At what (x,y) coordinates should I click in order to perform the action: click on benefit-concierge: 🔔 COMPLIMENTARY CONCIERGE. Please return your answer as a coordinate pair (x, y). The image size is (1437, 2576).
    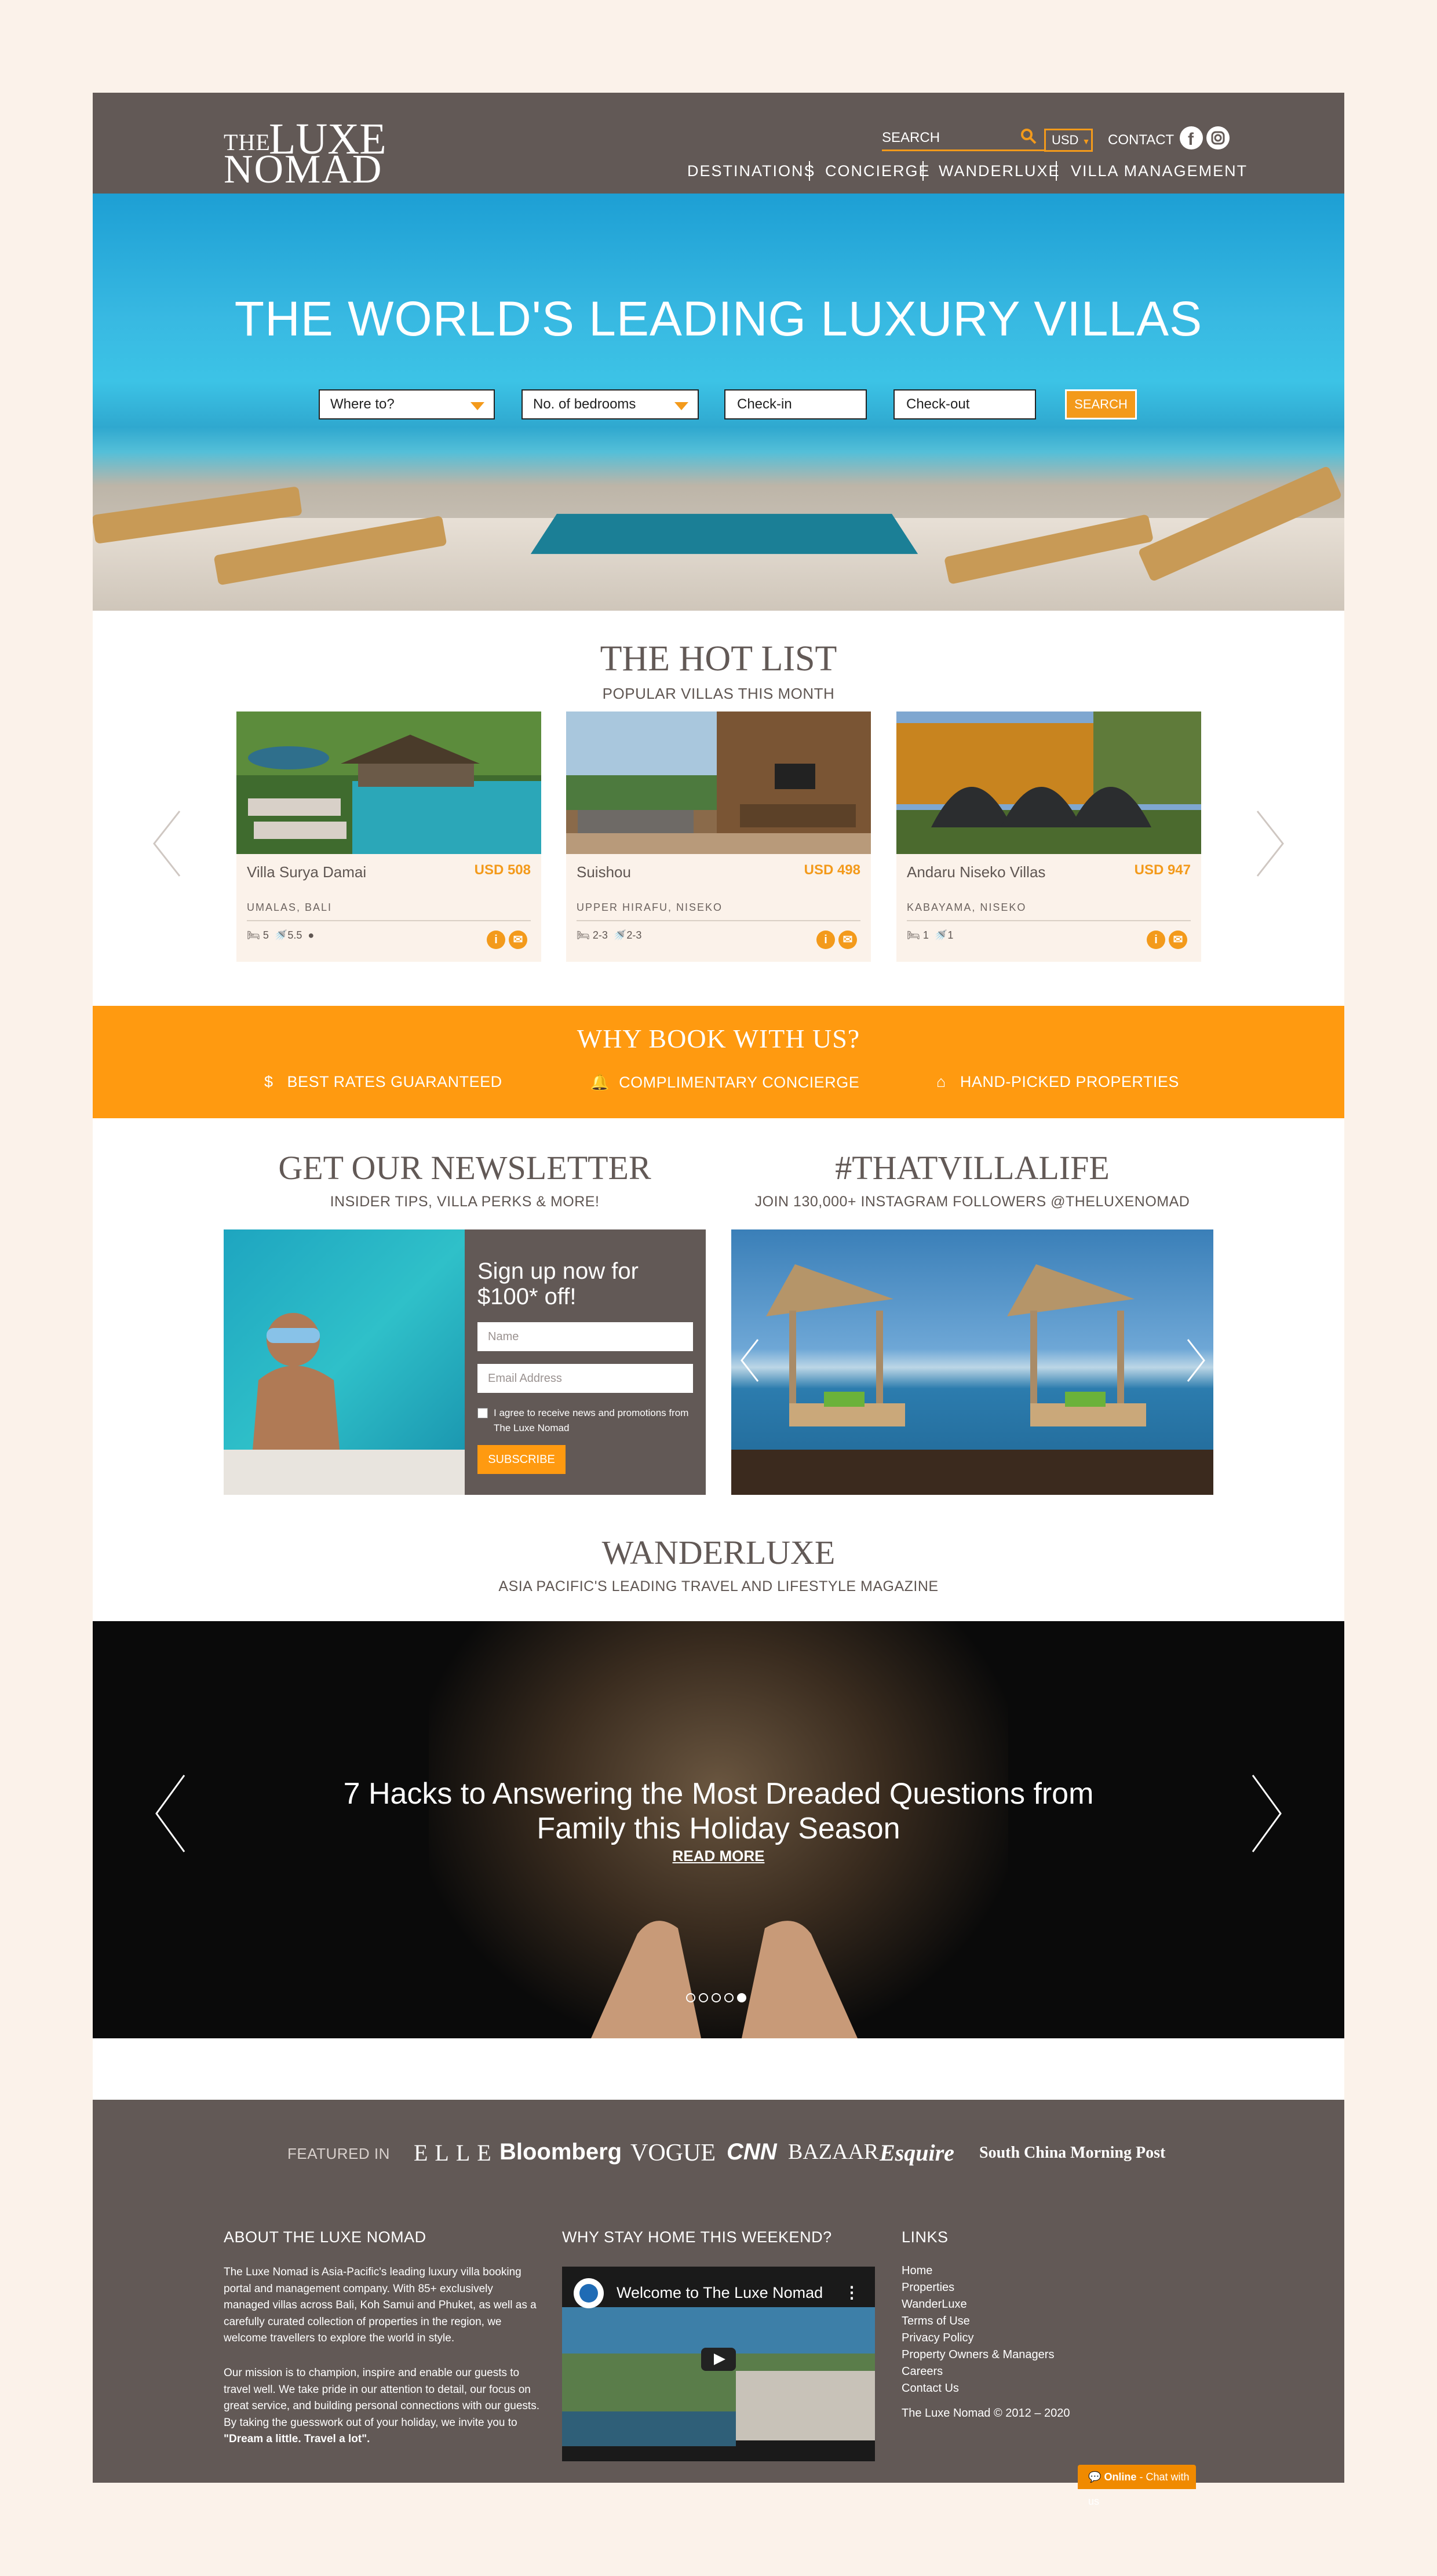
    Looking at the image, I should click on (724, 1082).